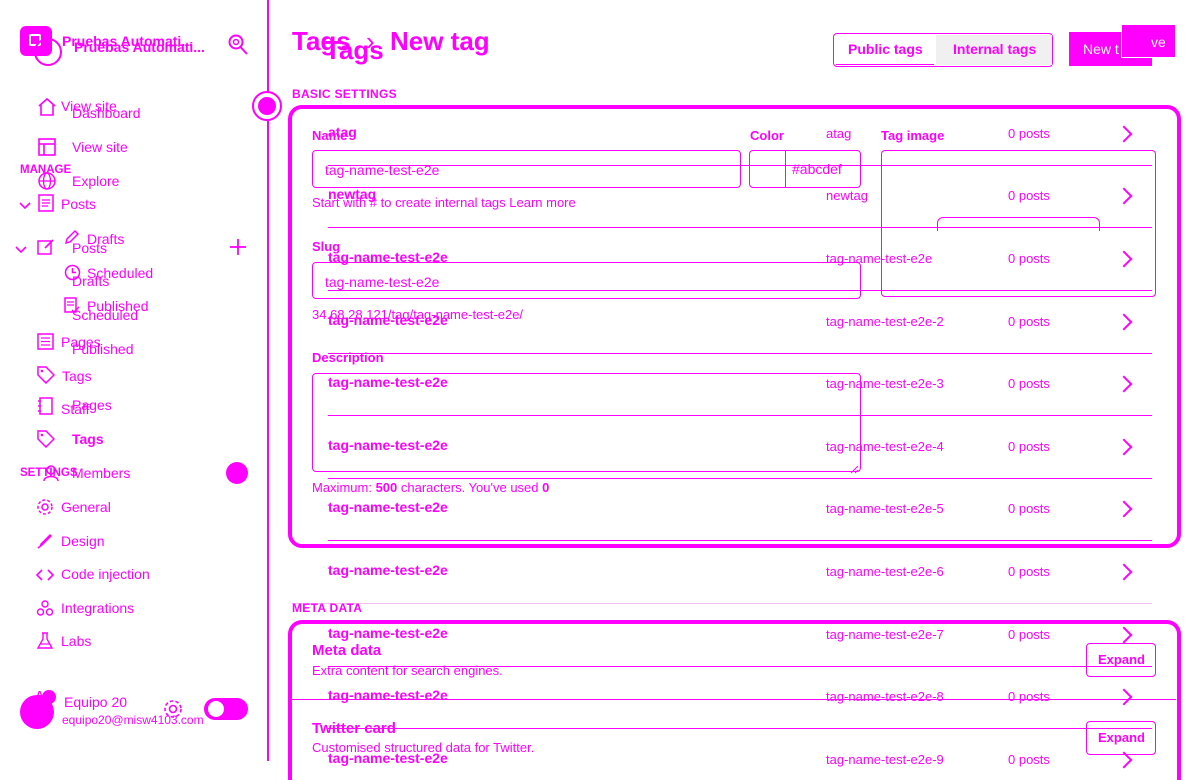  Describe the element at coordinates (817, 169) in the screenshot. I see `color-input-value: #abcdef` at that location.